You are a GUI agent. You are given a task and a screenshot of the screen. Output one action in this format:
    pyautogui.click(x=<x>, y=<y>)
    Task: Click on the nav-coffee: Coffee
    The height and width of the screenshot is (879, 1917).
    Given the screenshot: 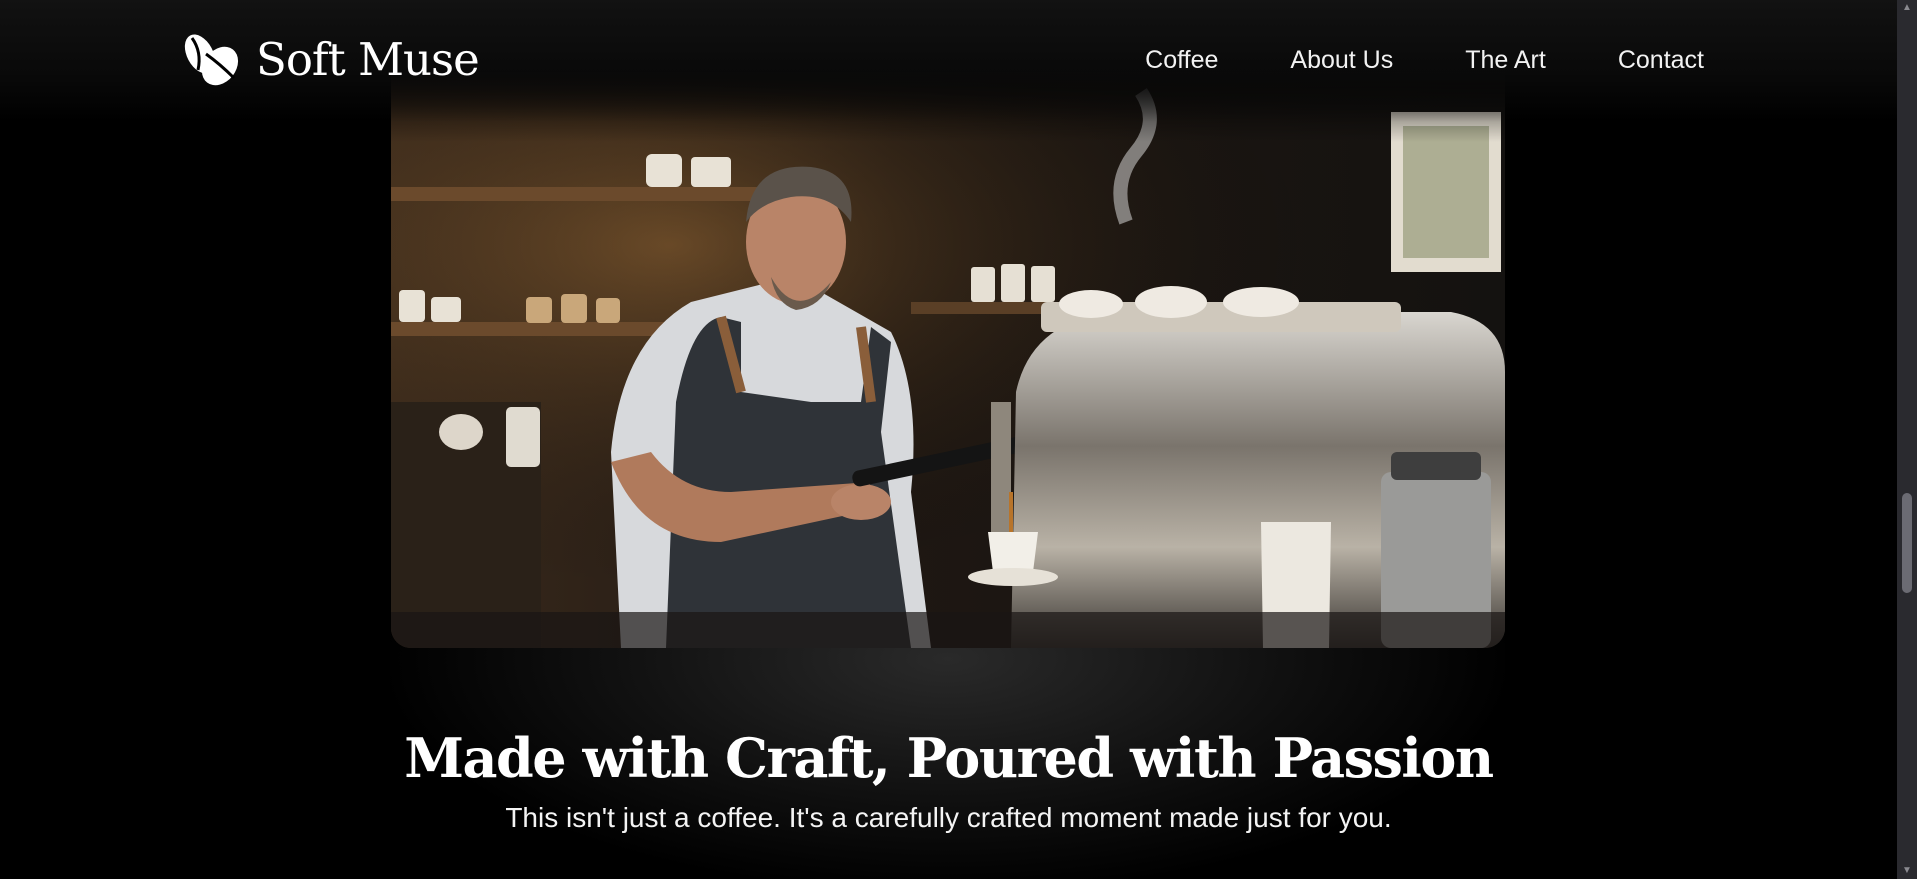 What is the action you would take?
    pyautogui.click(x=1181, y=60)
    